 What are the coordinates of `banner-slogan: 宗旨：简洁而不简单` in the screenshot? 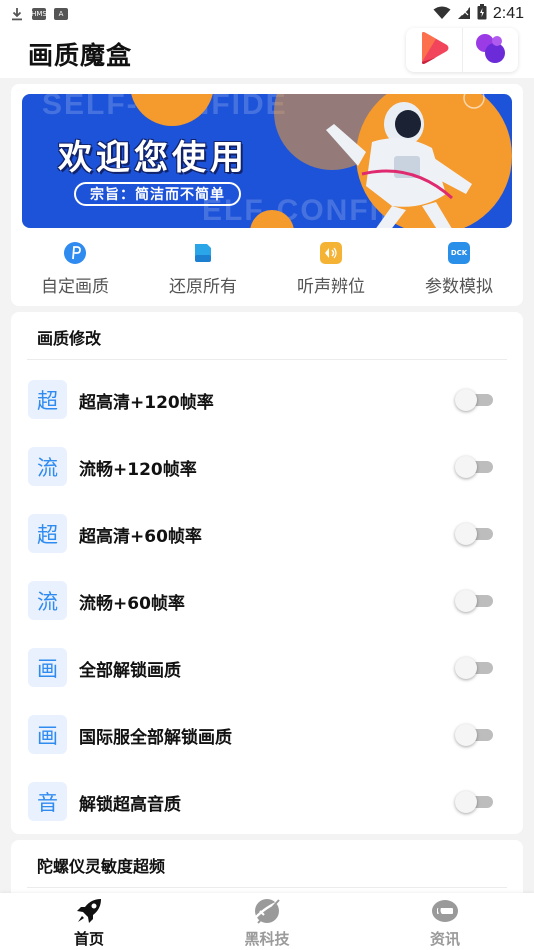 It's located at (157, 194).